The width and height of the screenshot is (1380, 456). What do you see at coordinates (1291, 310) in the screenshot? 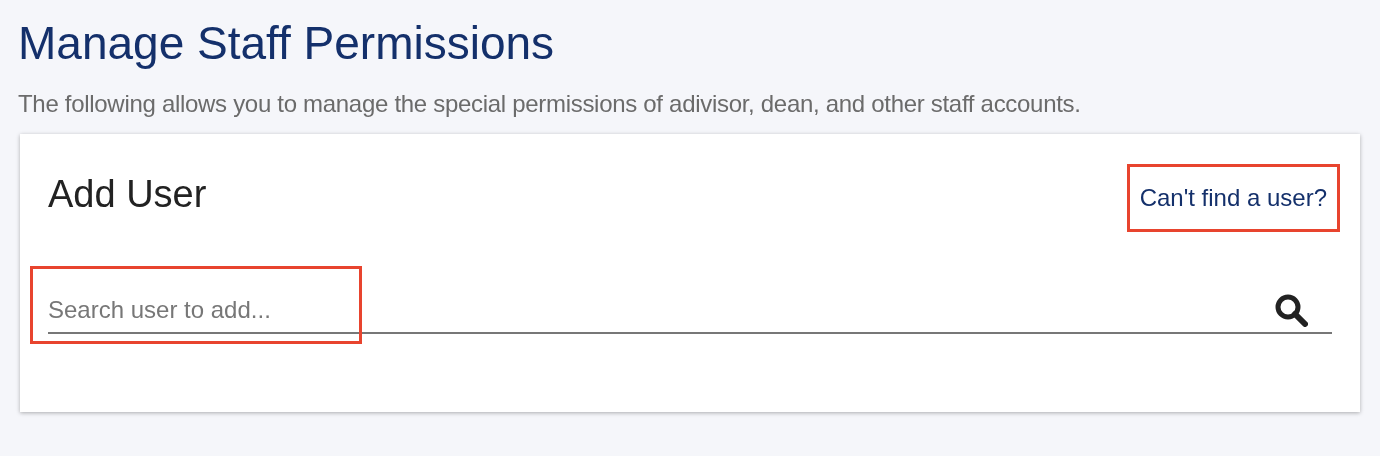
I see `search-icon` at bounding box center [1291, 310].